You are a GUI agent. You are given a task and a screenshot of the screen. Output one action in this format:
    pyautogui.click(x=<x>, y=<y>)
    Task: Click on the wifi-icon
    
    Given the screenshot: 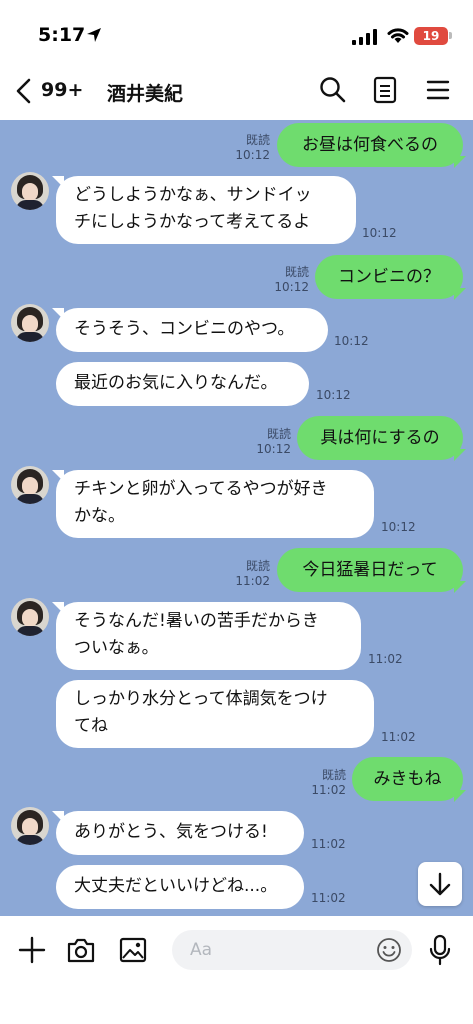 What is the action you would take?
    pyautogui.click(x=398, y=35)
    